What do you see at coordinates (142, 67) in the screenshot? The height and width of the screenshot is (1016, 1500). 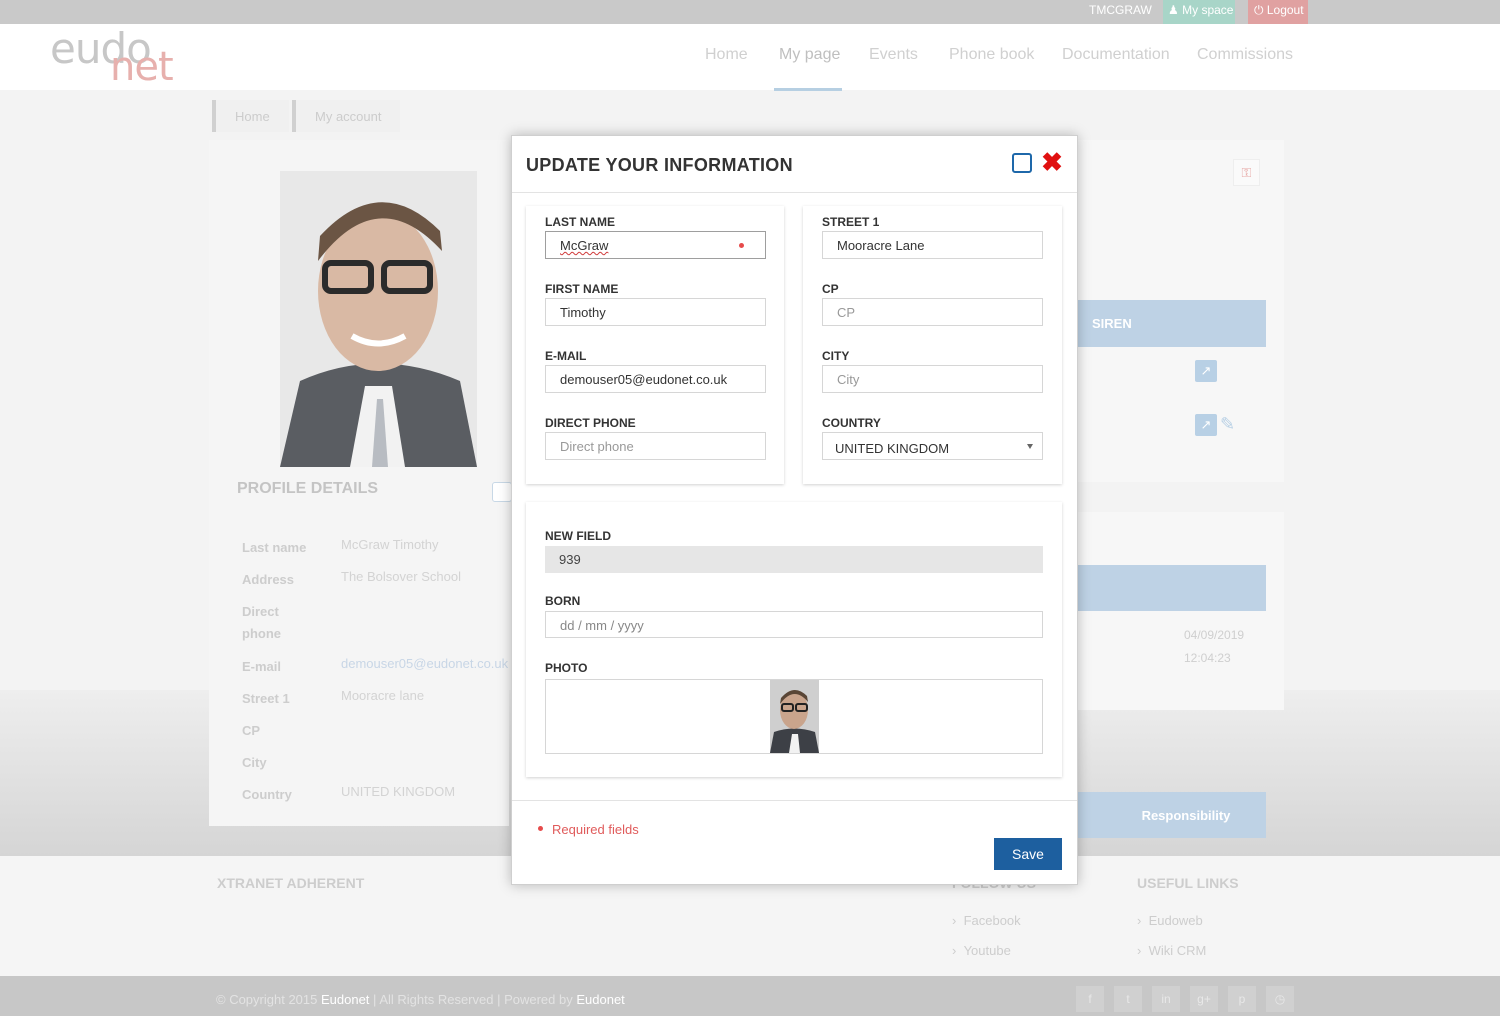 I see `logo-text-2: net` at bounding box center [142, 67].